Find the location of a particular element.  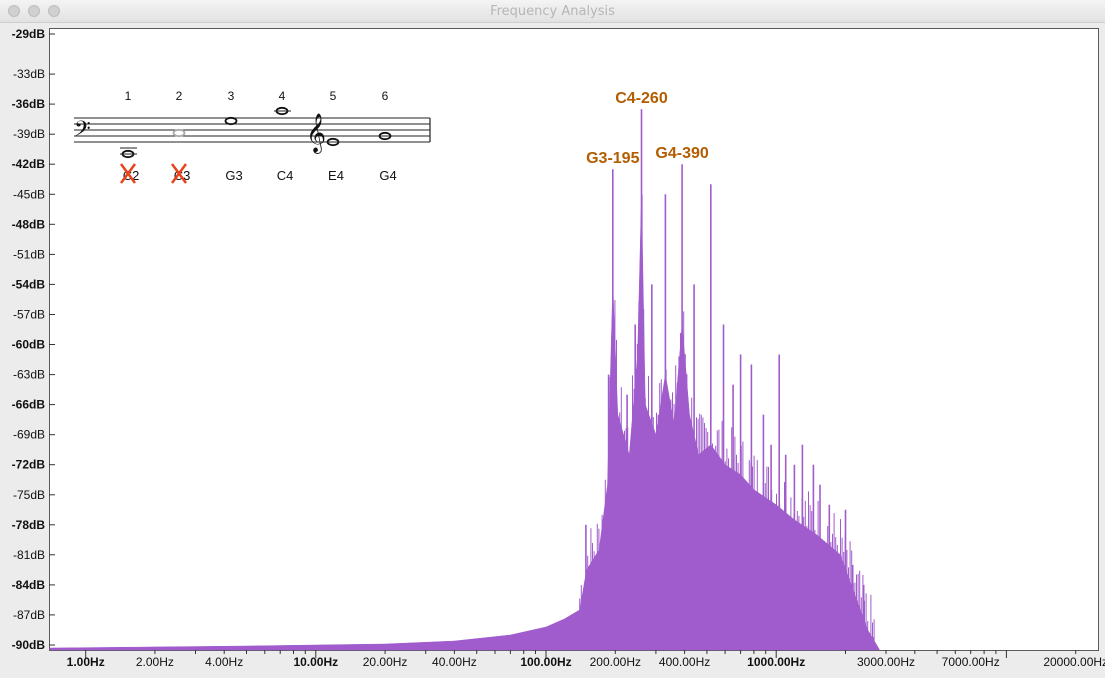

x-tick-label: 400.00Hz is located at coordinates (684, 662).